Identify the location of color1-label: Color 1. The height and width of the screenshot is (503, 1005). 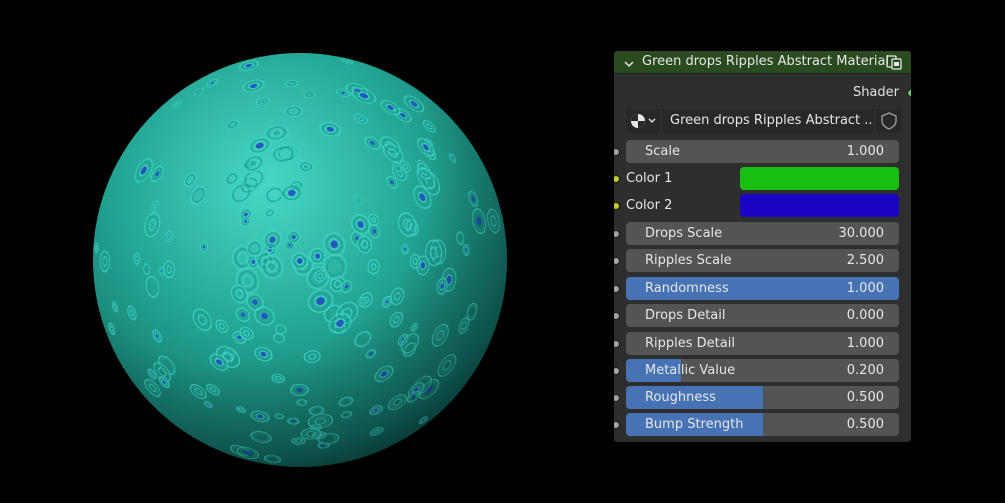
(649, 178).